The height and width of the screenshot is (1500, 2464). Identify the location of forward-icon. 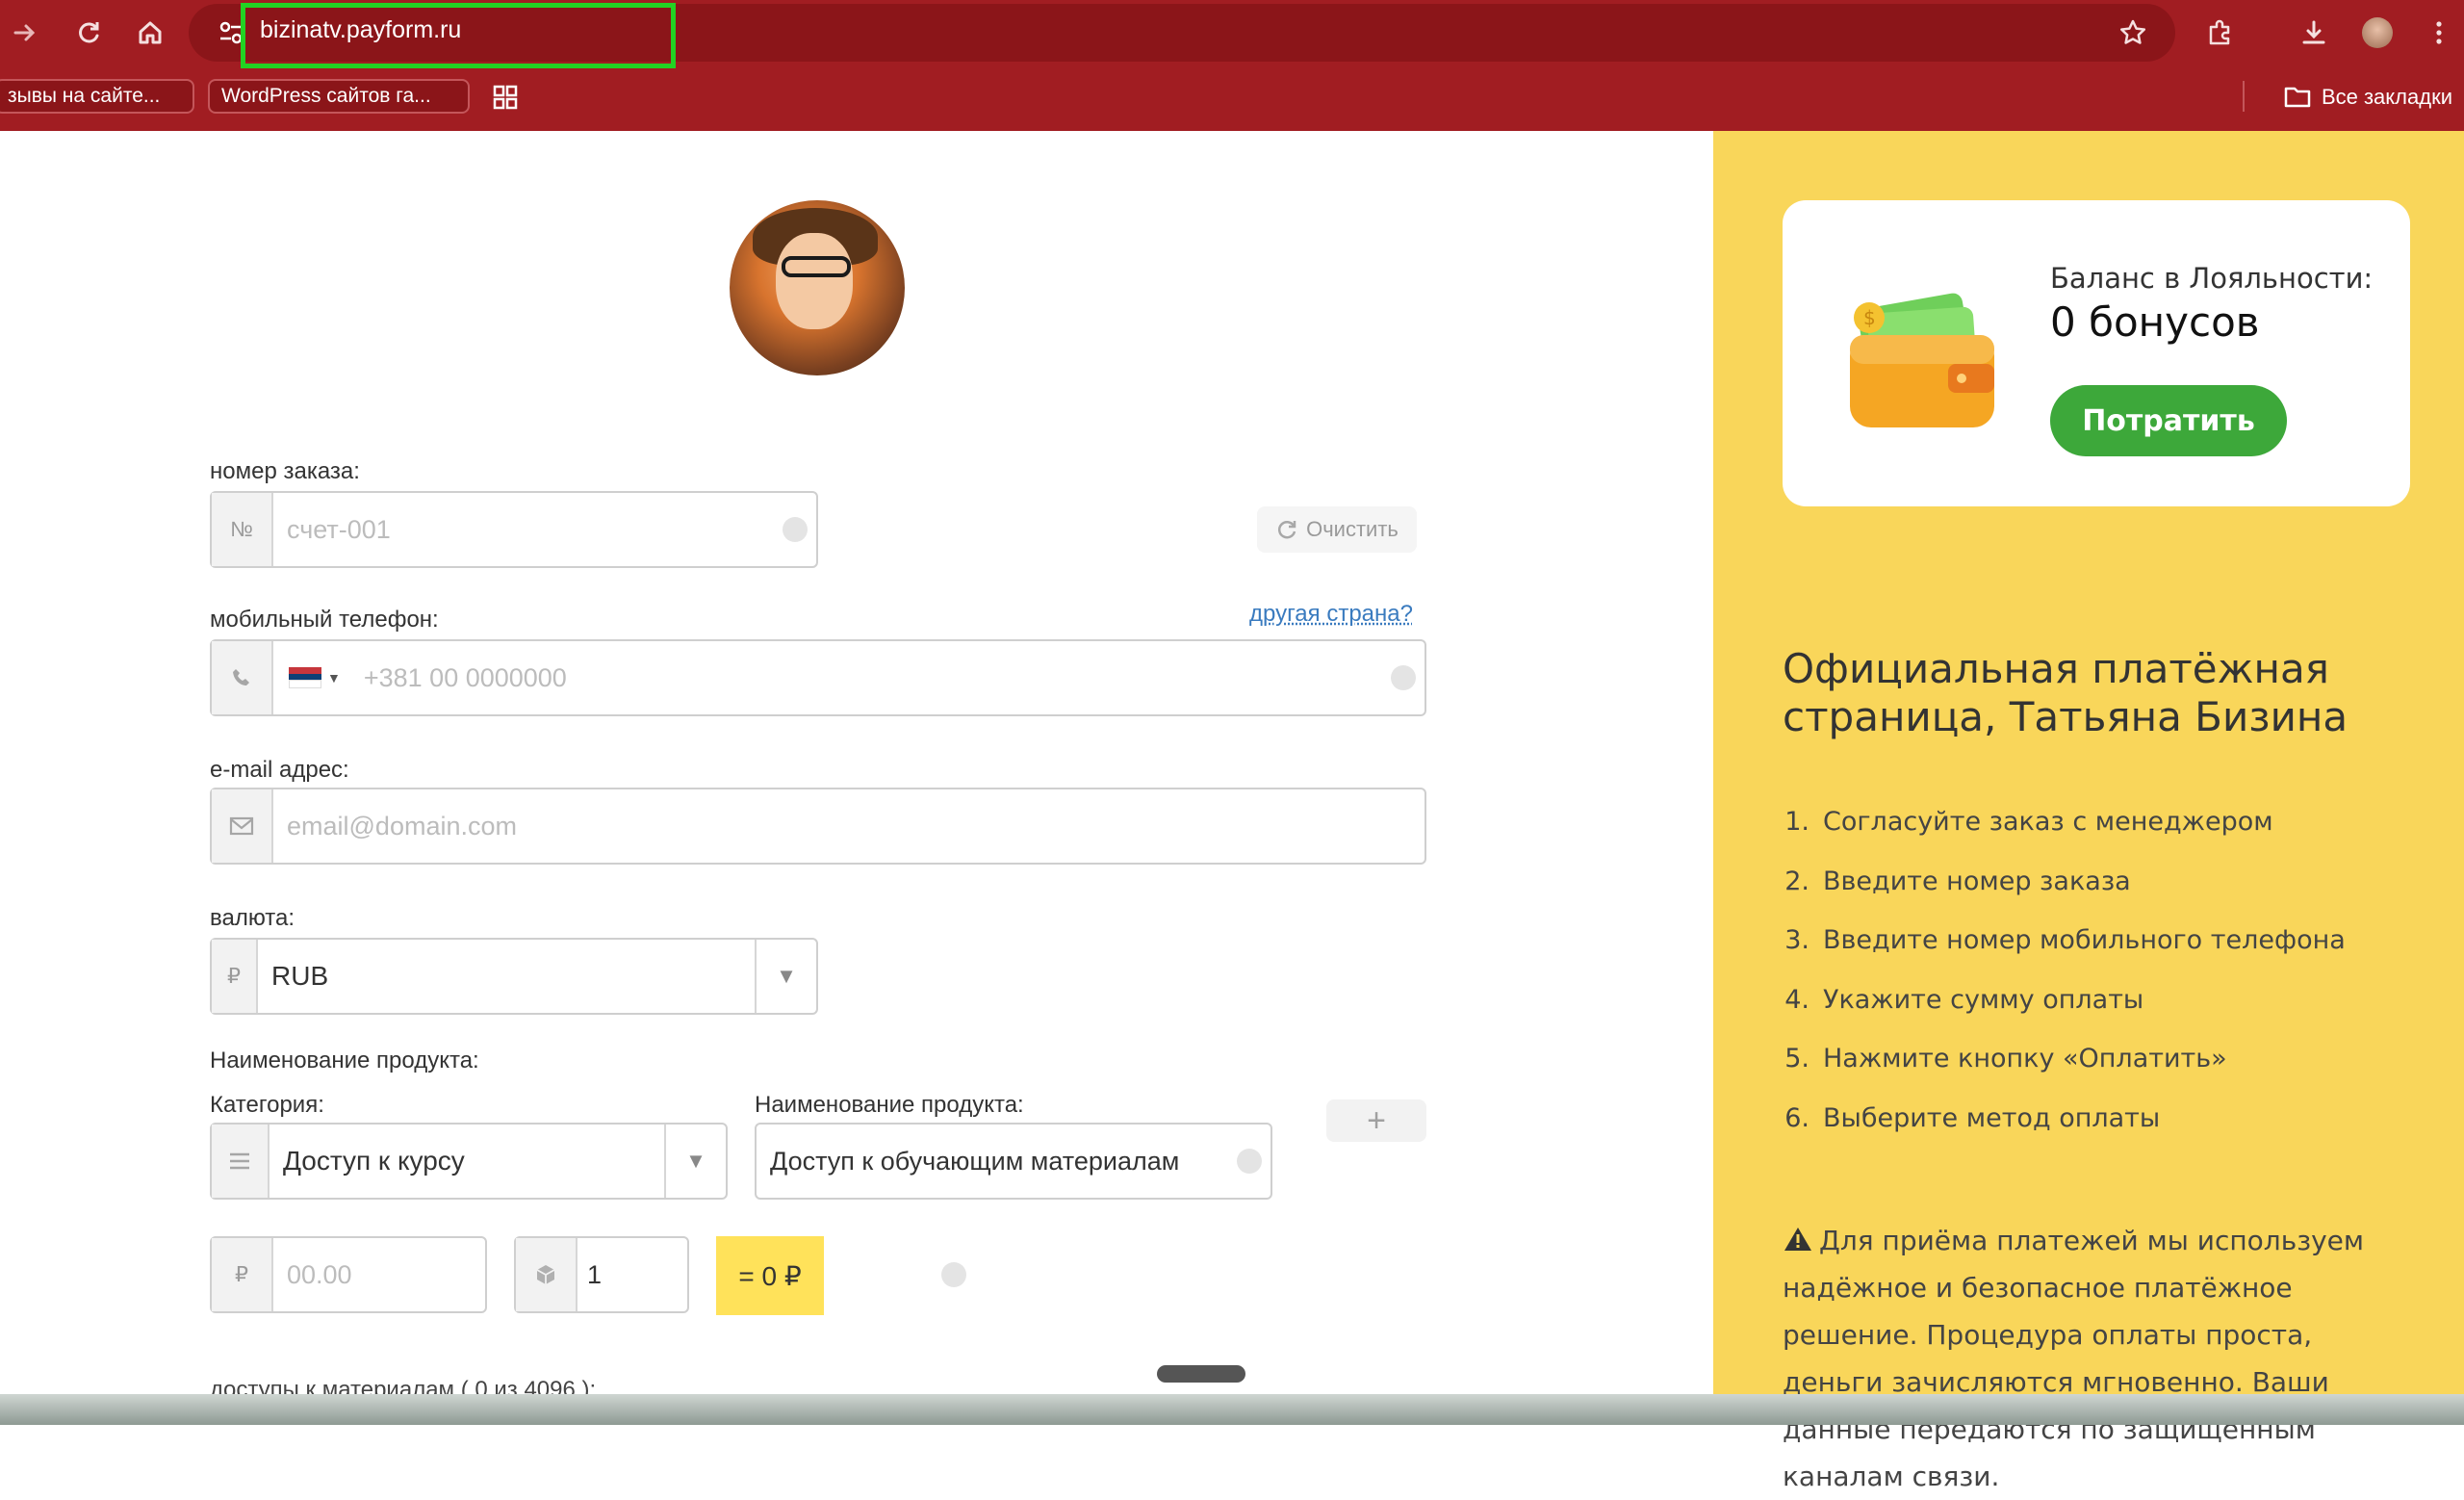
(25, 32).